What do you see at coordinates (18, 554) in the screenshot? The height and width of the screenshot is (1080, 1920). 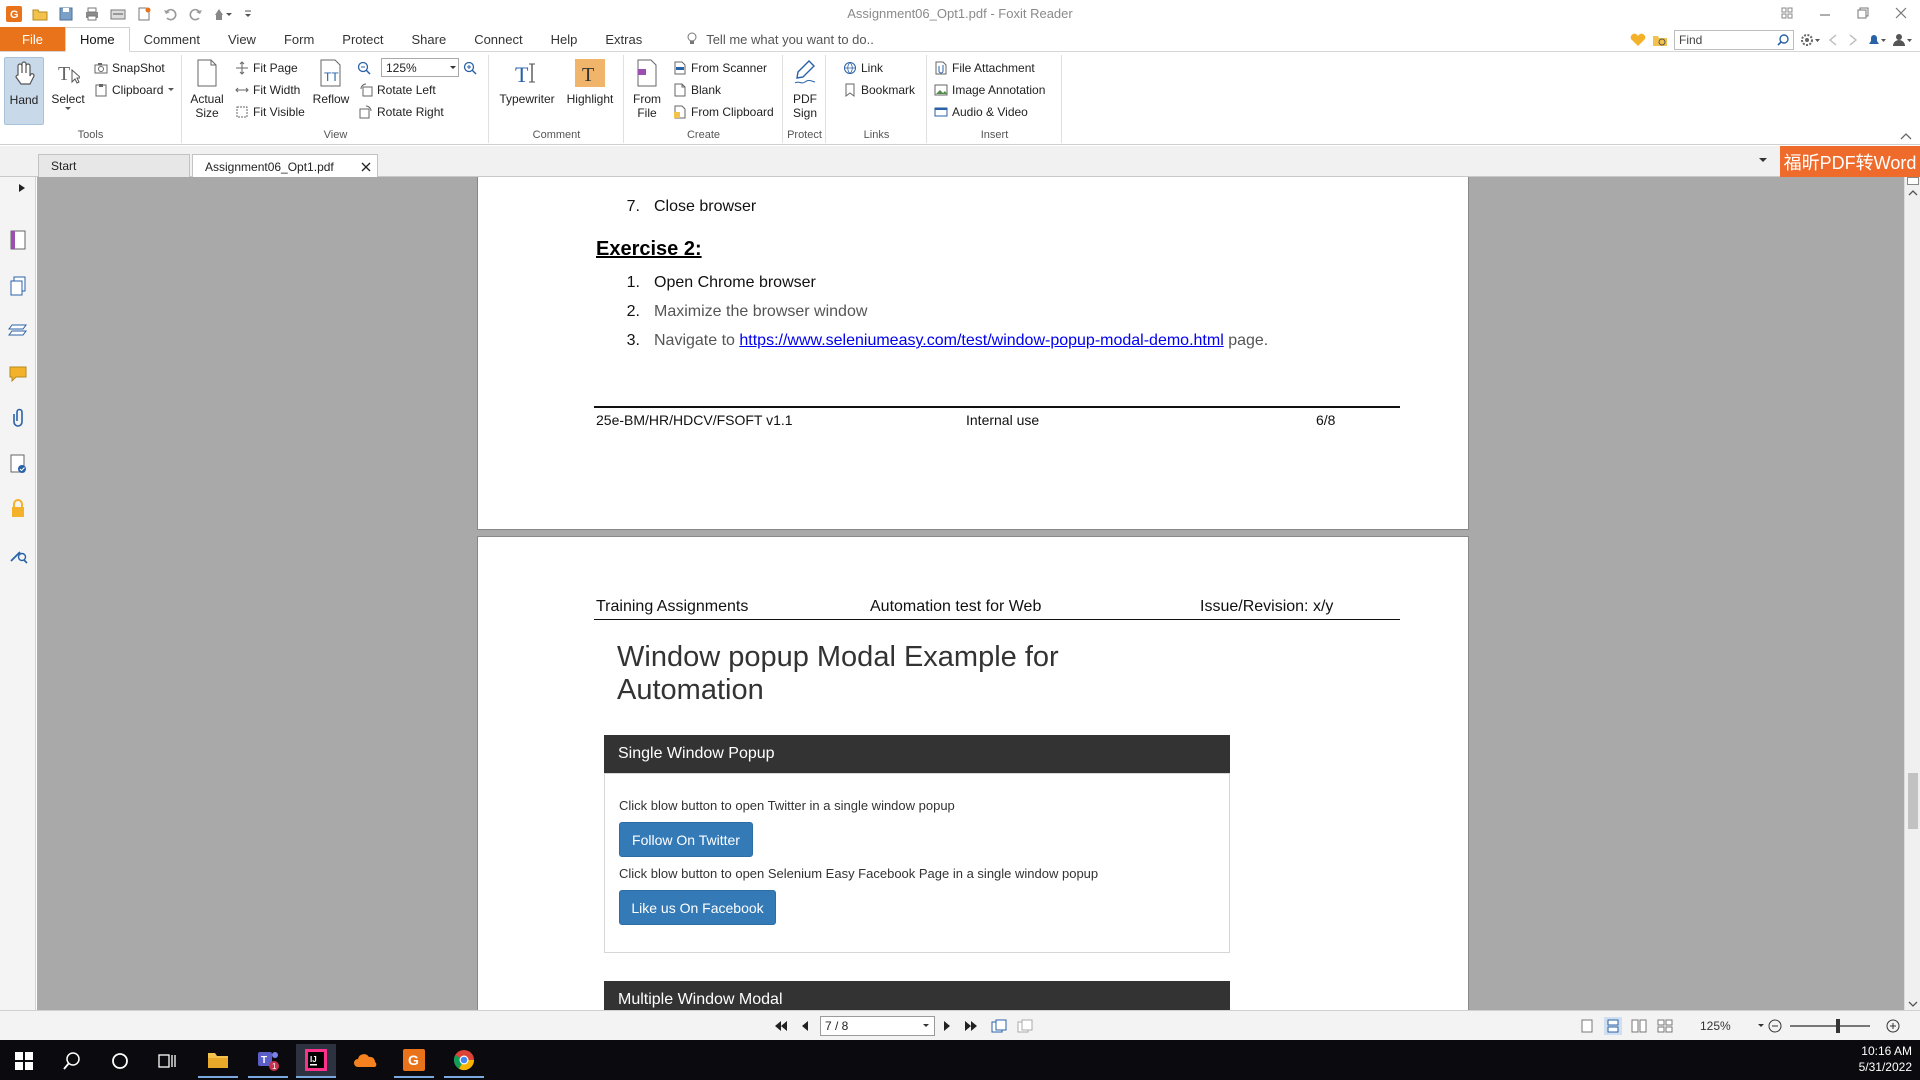 I see `search-panel-icon` at bounding box center [18, 554].